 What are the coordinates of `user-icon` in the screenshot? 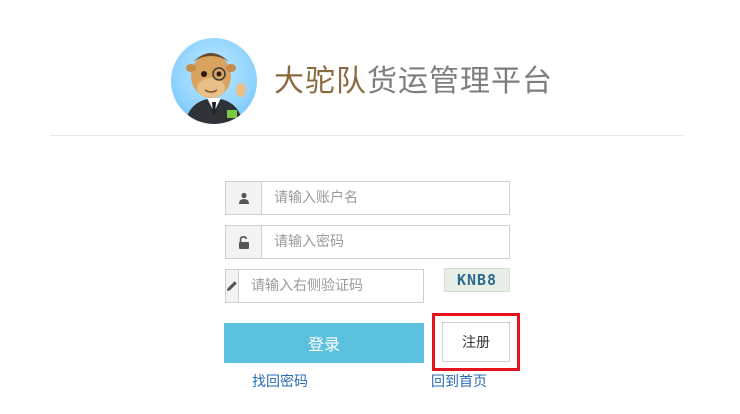 It's located at (244, 198).